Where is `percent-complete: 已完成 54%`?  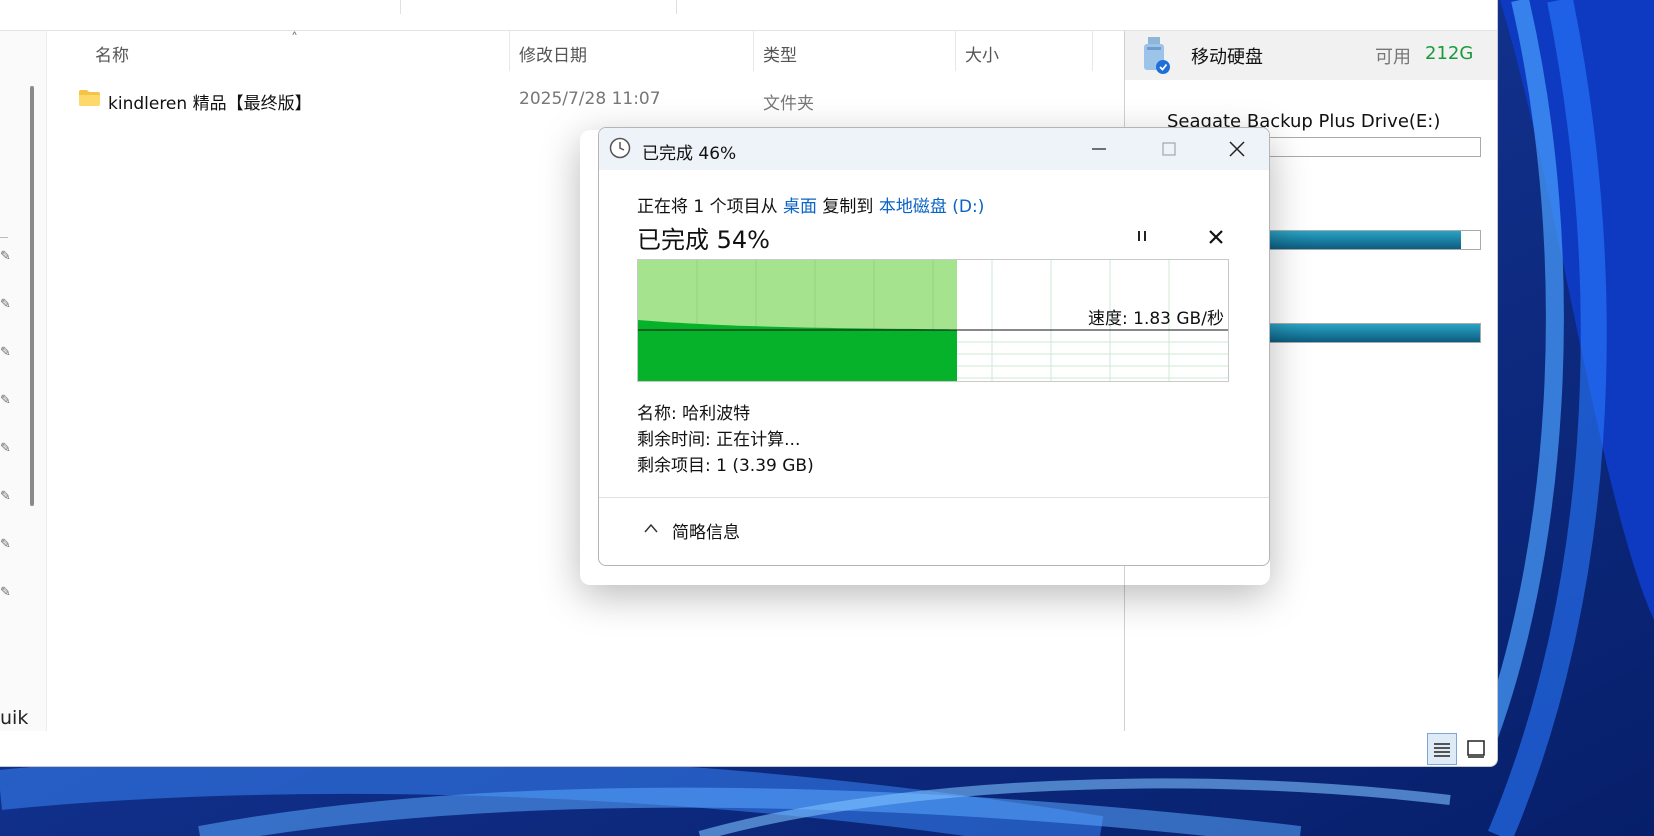
percent-complete: 已完成 54% is located at coordinates (703, 240).